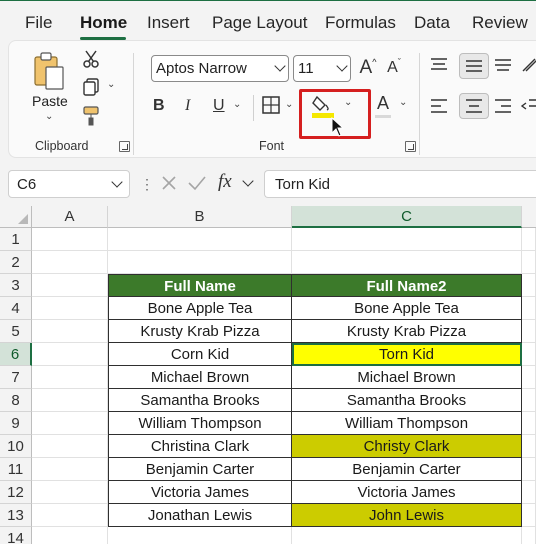 Image resolution: width=536 pixels, height=544 pixels. What do you see at coordinates (529, 262) in the screenshot?
I see `cell-d2` at bounding box center [529, 262].